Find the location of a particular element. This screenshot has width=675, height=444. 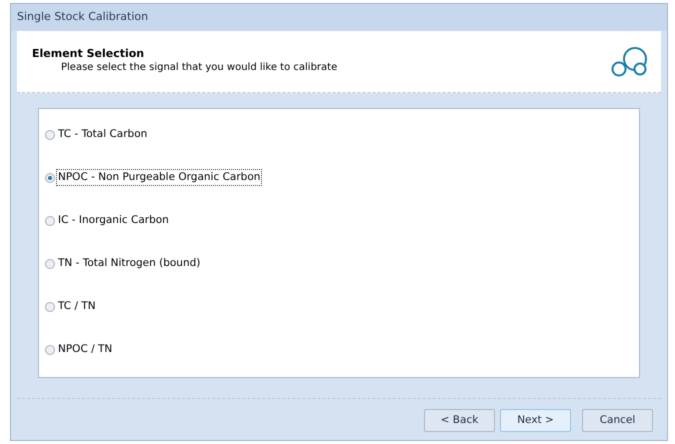

window-title: Single Stock Calibration is located at coordinates (82, 17).